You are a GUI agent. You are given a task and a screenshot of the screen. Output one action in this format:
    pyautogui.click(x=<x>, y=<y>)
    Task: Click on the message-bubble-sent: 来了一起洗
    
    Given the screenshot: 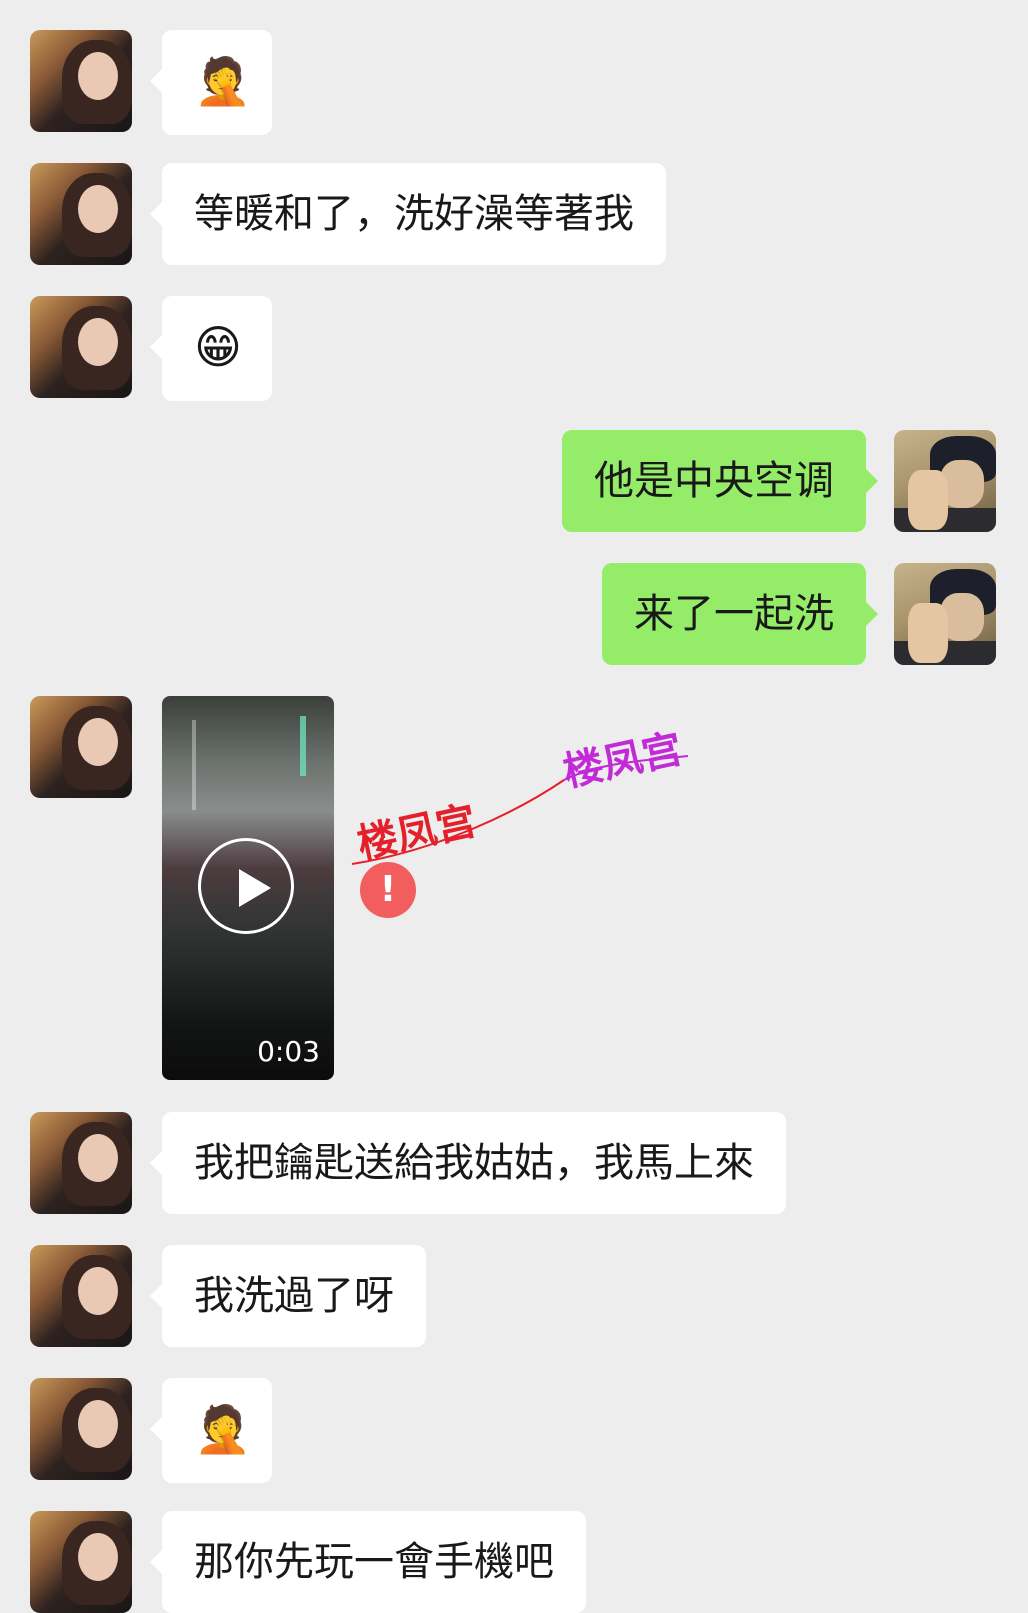 What is the action you would take?
    pyautogui.click(x=740, y=614)
    